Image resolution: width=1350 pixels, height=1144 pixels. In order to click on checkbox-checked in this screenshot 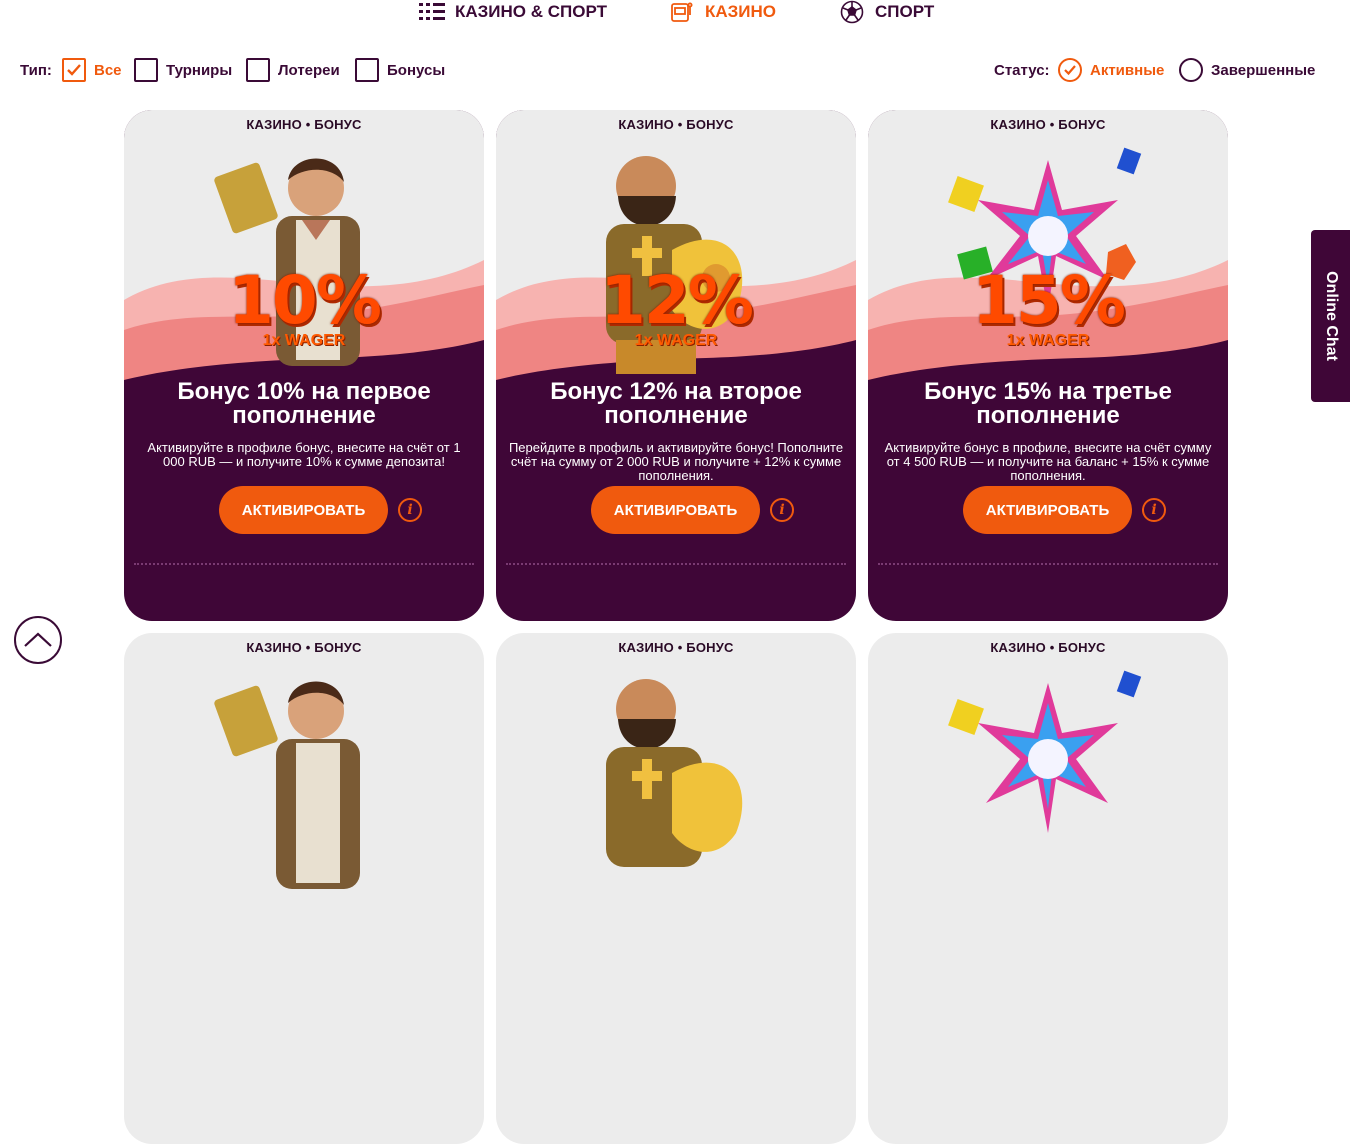, I will do `click(74, 70)`.